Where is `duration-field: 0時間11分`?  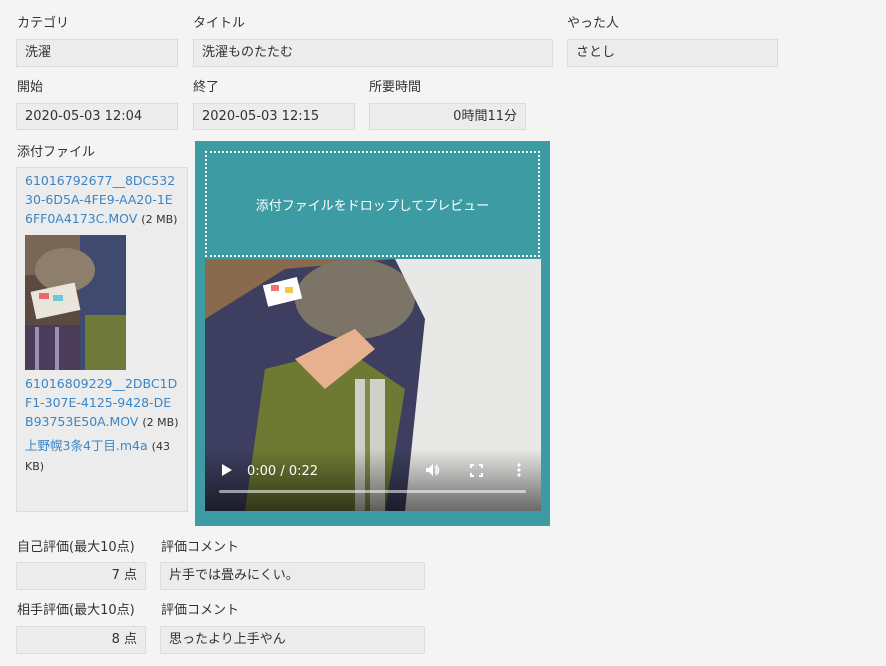
duration-field: 0時間11分 is located at coordinates (447, 116).